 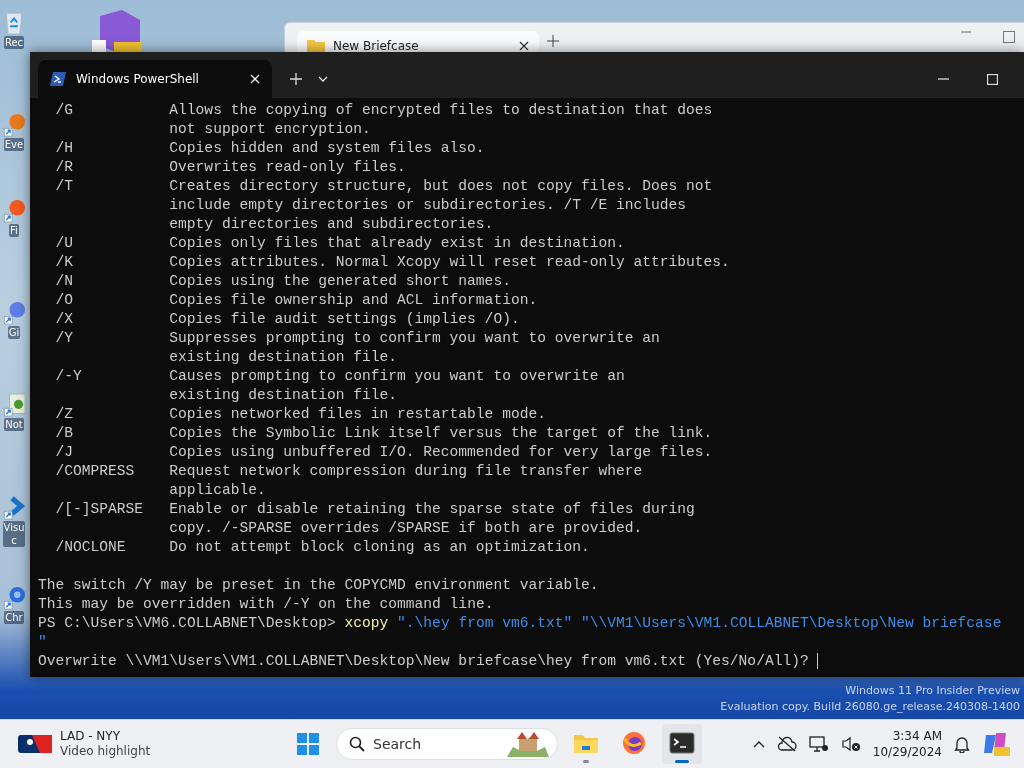 What do you see at coordinates (187, 623) in the screenshot?
I see `prompt-text: PS C:\Users\VM6.COLLABNET\Desktop>` at bounding box center [187, 623].